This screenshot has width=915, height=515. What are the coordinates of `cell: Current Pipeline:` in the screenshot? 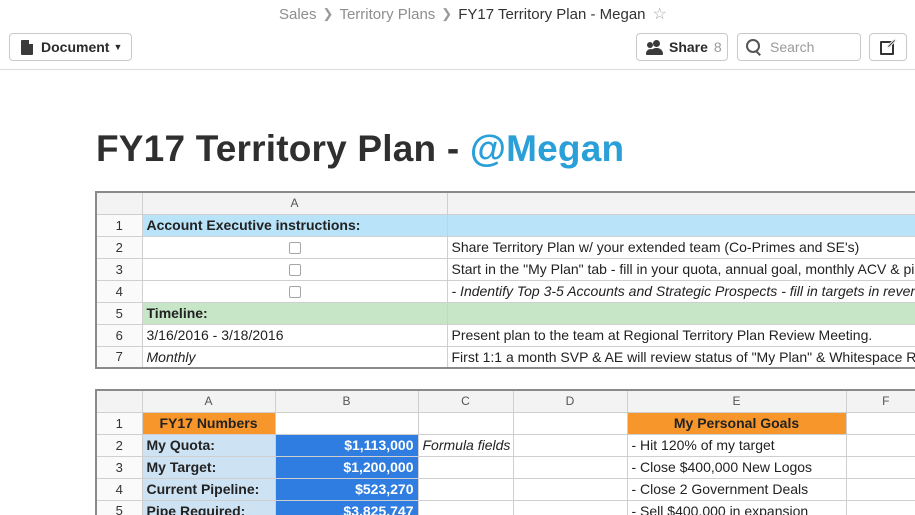 It's located at (208, 489).